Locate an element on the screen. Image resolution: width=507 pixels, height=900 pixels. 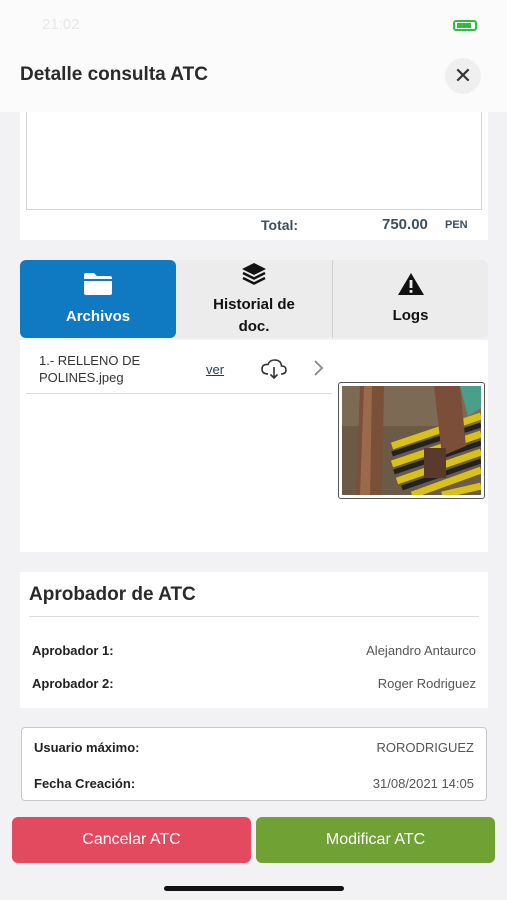
approver-1-value: Alejandro Antaurco is located at coordinates (421, 650).